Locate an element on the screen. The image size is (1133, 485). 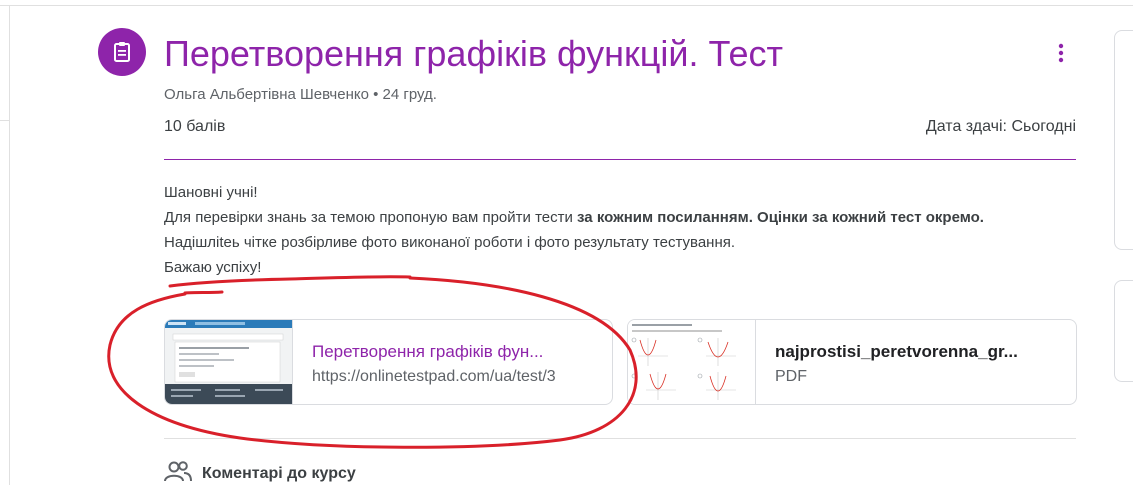
class-comments: Коментарі до курсу is located at coordinates (260, 472).